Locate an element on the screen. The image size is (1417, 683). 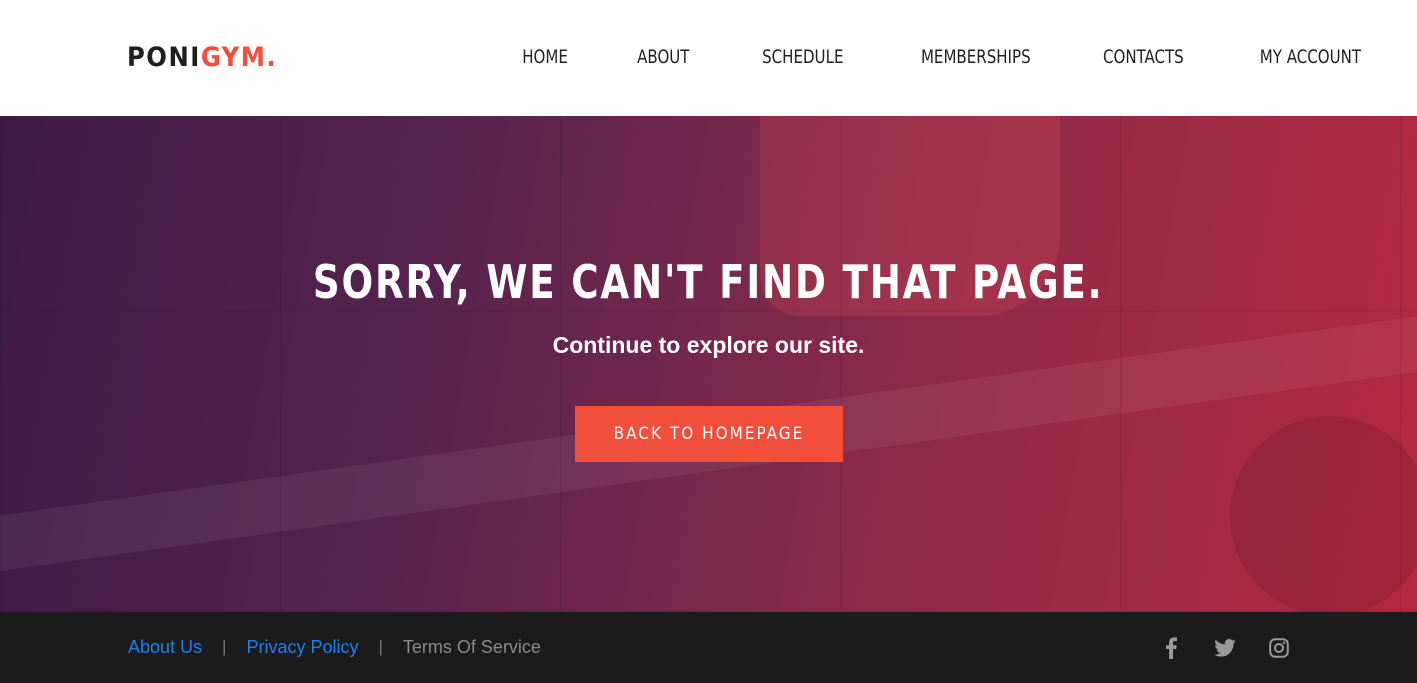
nav-item-about: ABOUT is located at coordinates (663, 57).